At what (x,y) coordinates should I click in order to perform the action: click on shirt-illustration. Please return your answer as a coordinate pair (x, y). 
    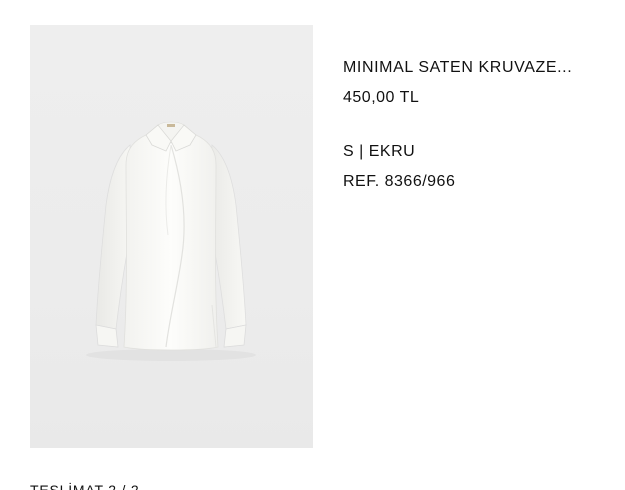
    Looking at the image, I should click on (171, 241).